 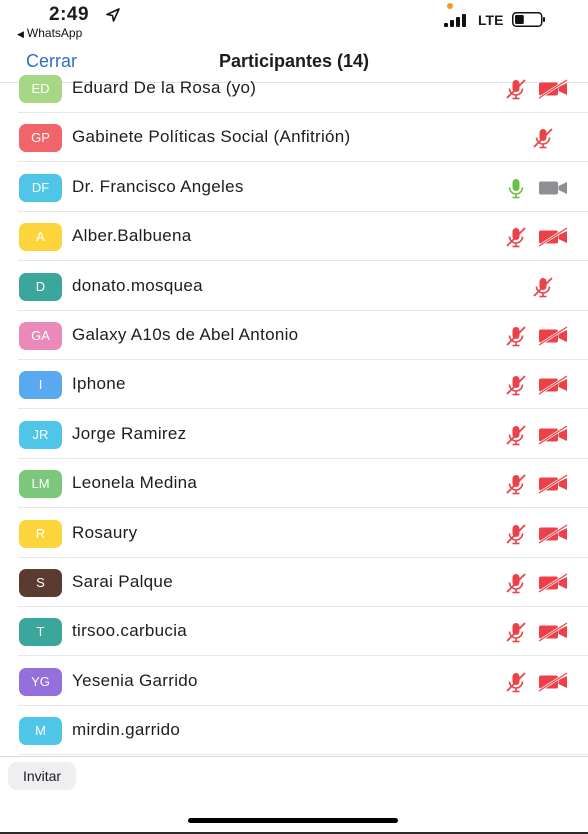 I want to click on status-bar: 2:49 ◀ WhatsApp LTE, so click(x=294, y=22).